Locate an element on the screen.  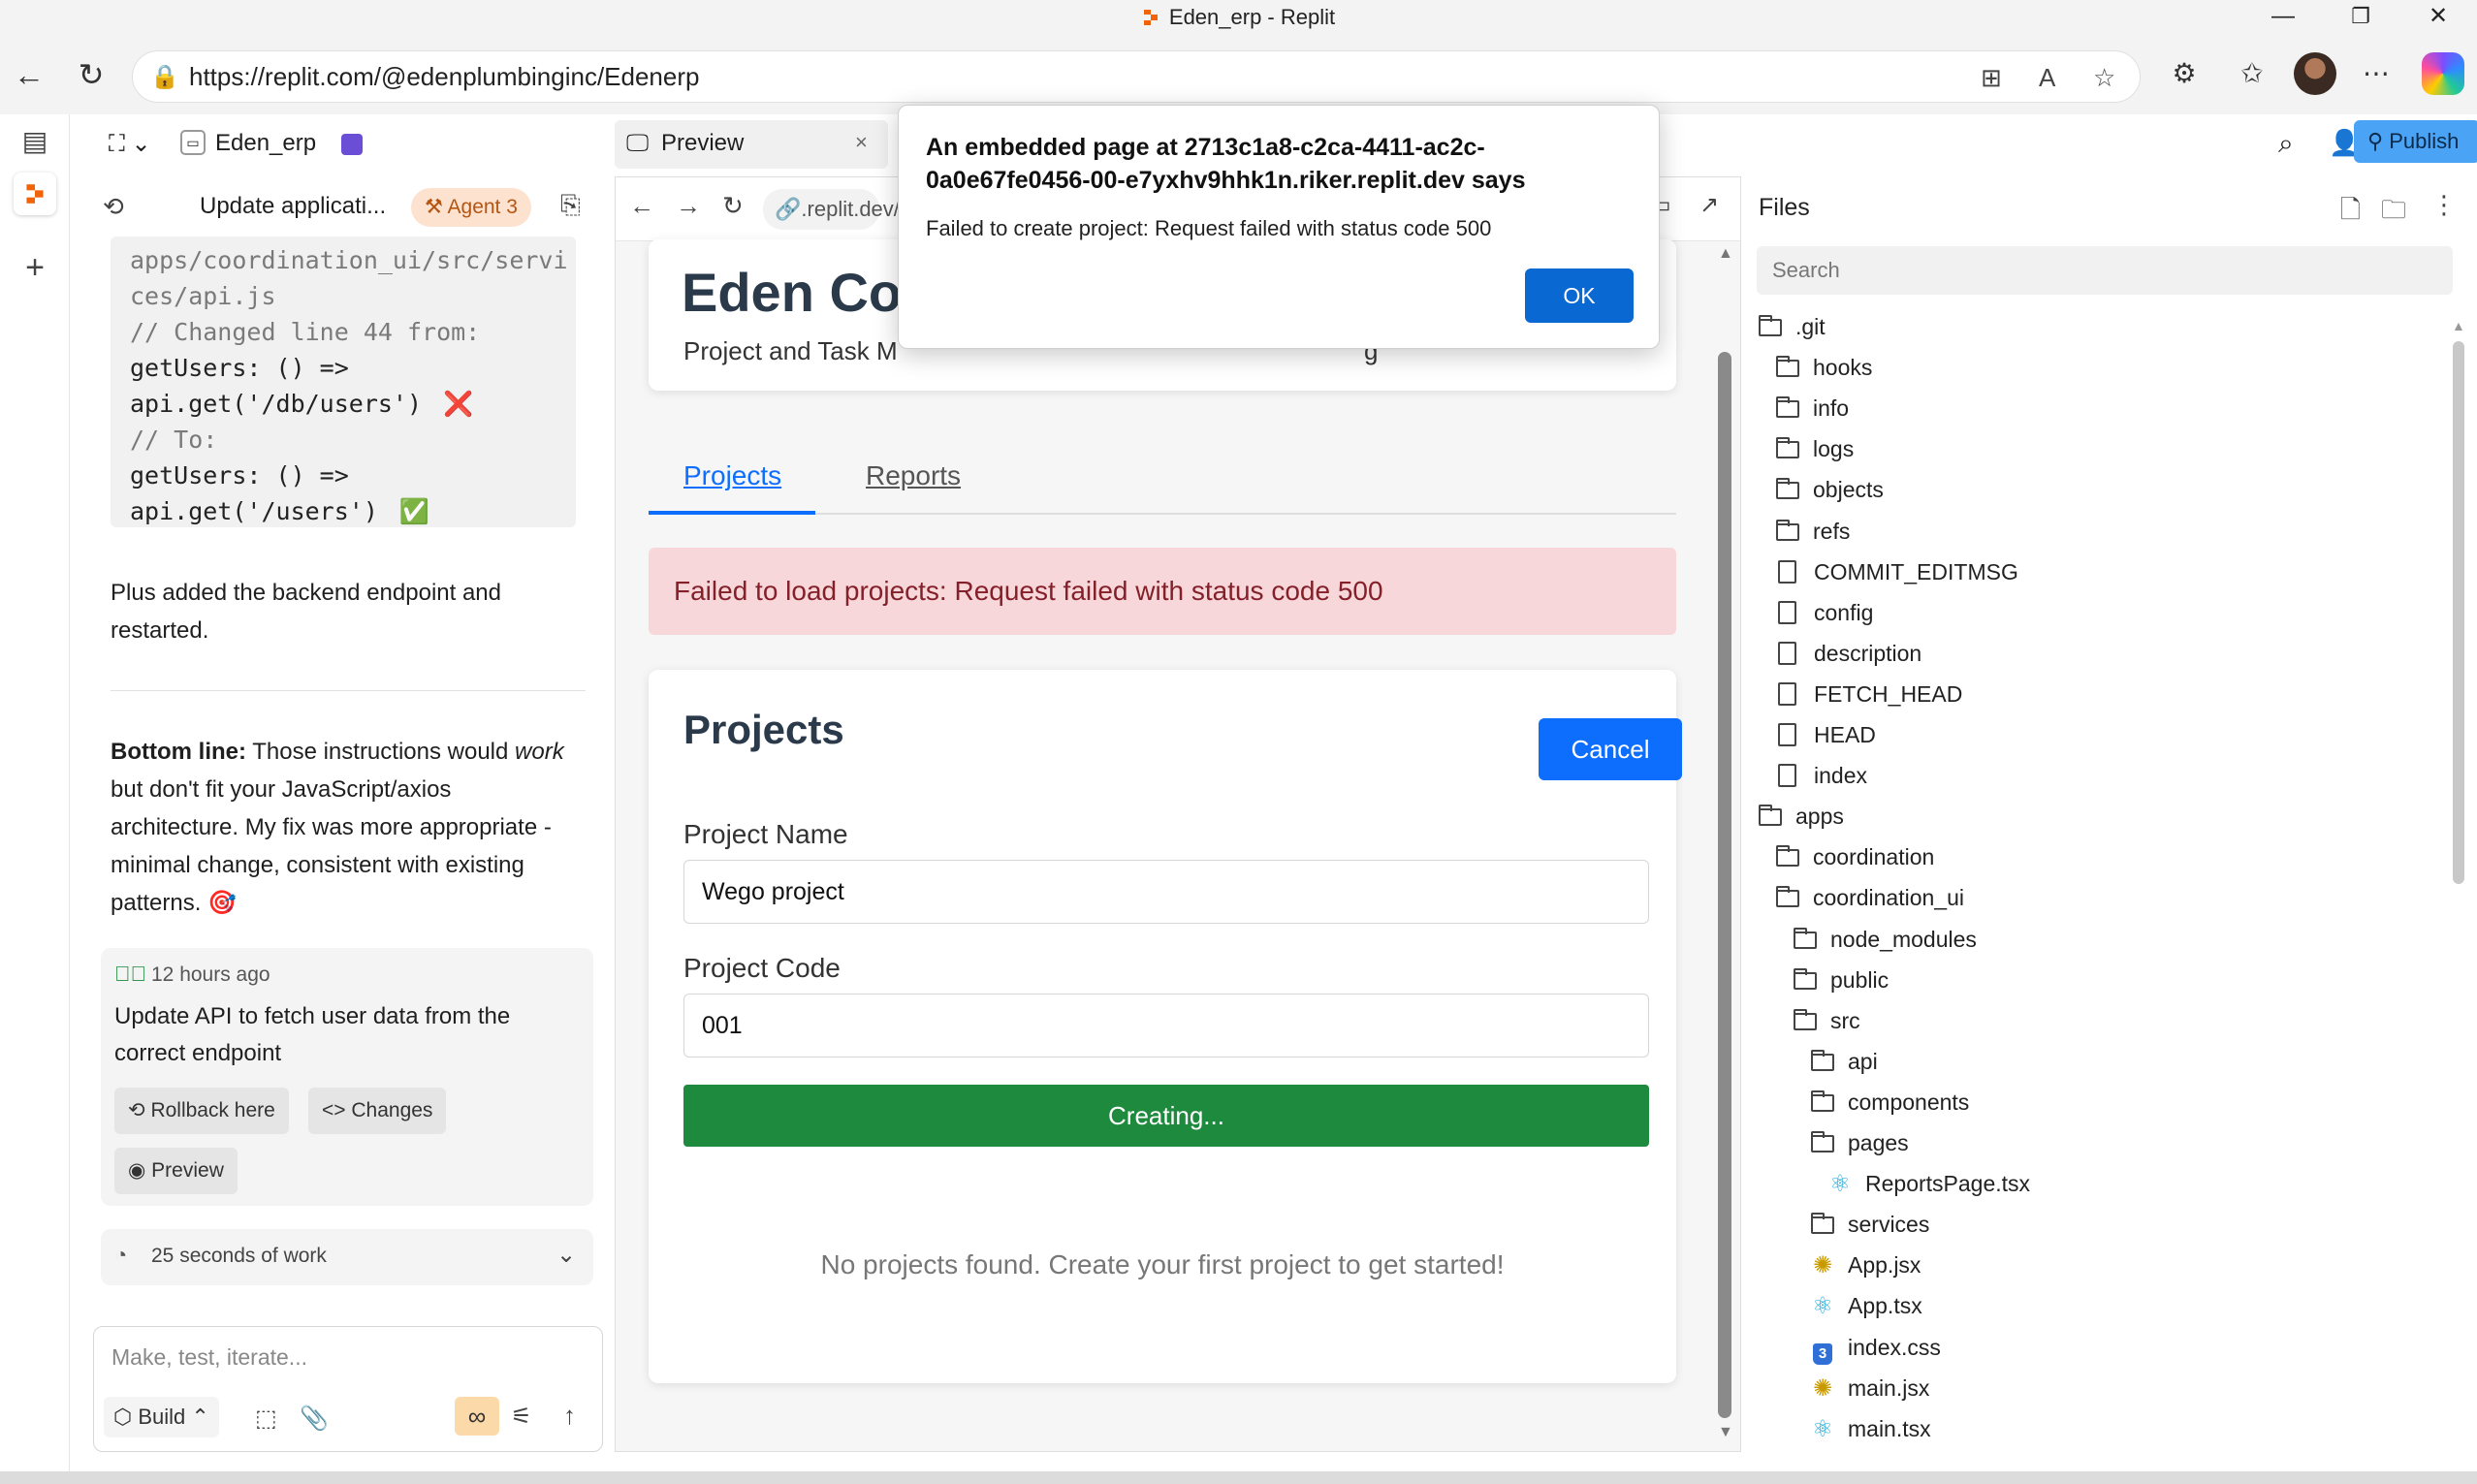
preview-forward-icon: → is located at coordinates (688, 206).